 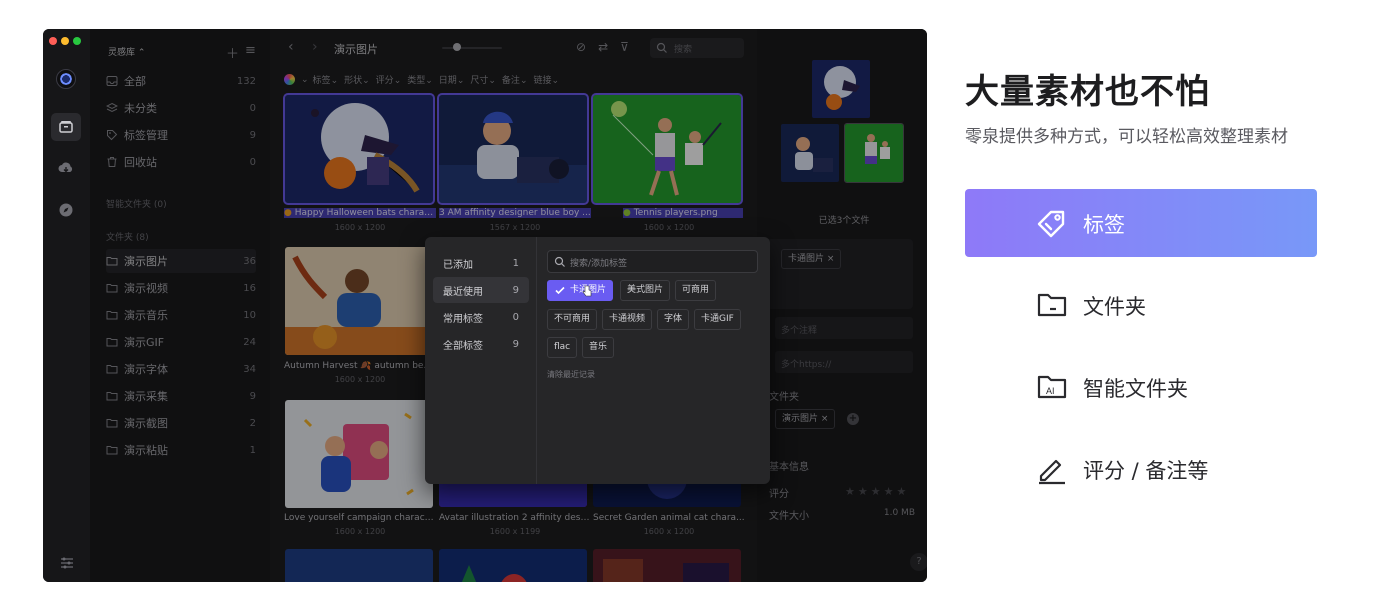 I want to click on filter-size: 尺寸⌄, so click(x=483, y=79).